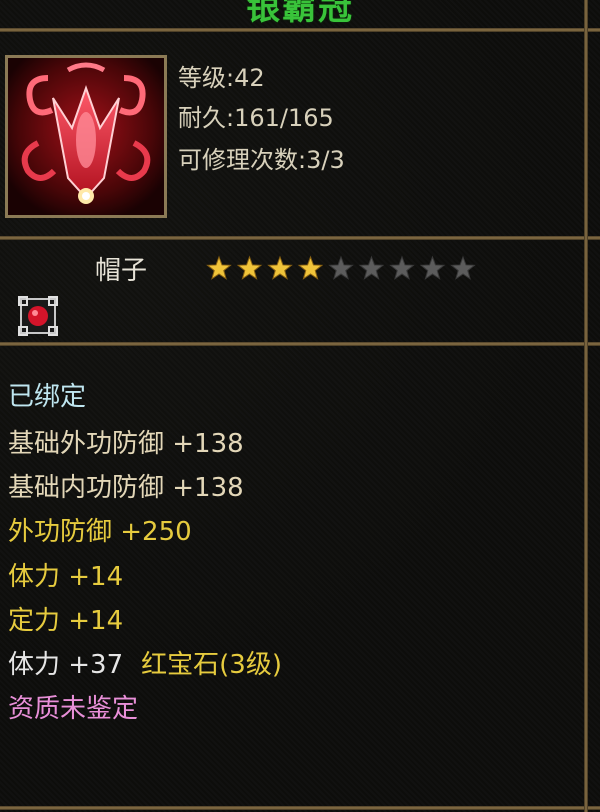  I want to click on gem-bonus: 体力 +37 红宝石(3级), so click(145, 662).